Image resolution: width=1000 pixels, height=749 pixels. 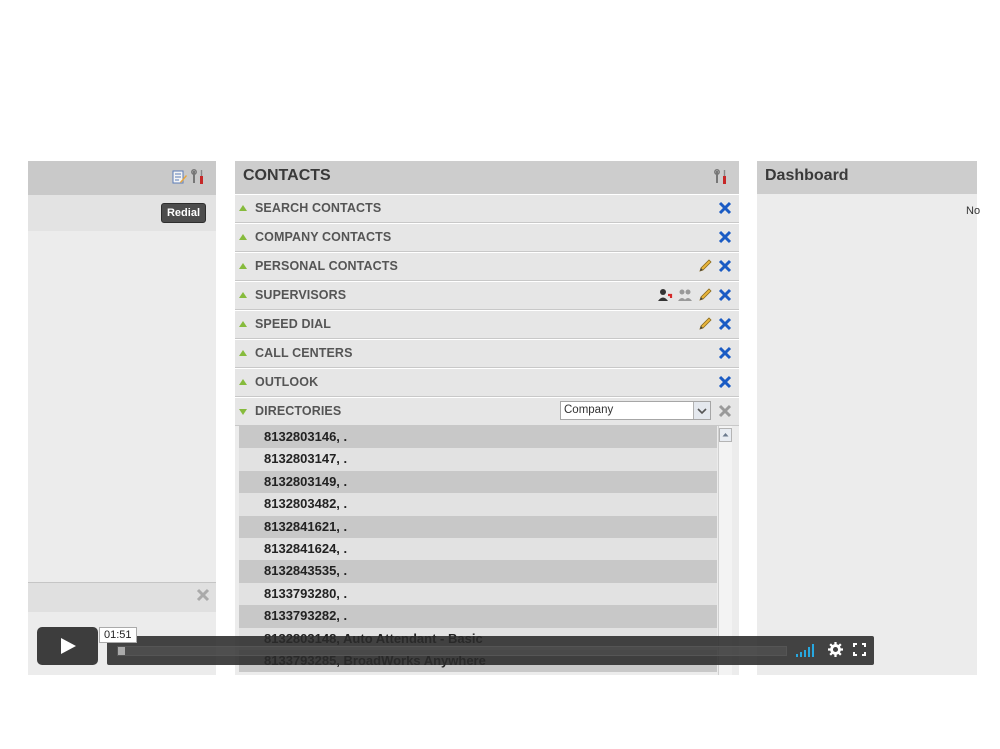 What do you see at coordinates (318, 208) in the screenshot?
I see `section-label: SEARCH CONTACTS` at bounding box center [318, 208].